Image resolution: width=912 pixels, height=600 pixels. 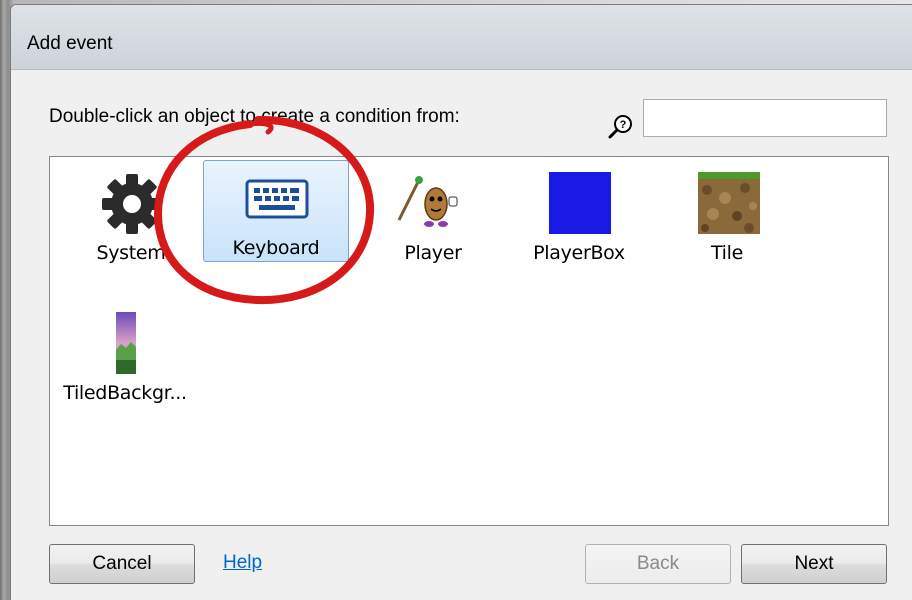 What do you see at coordinates (131, 253) in the screenshot?
I see `object-label: System` at bounding box center [131, 253].